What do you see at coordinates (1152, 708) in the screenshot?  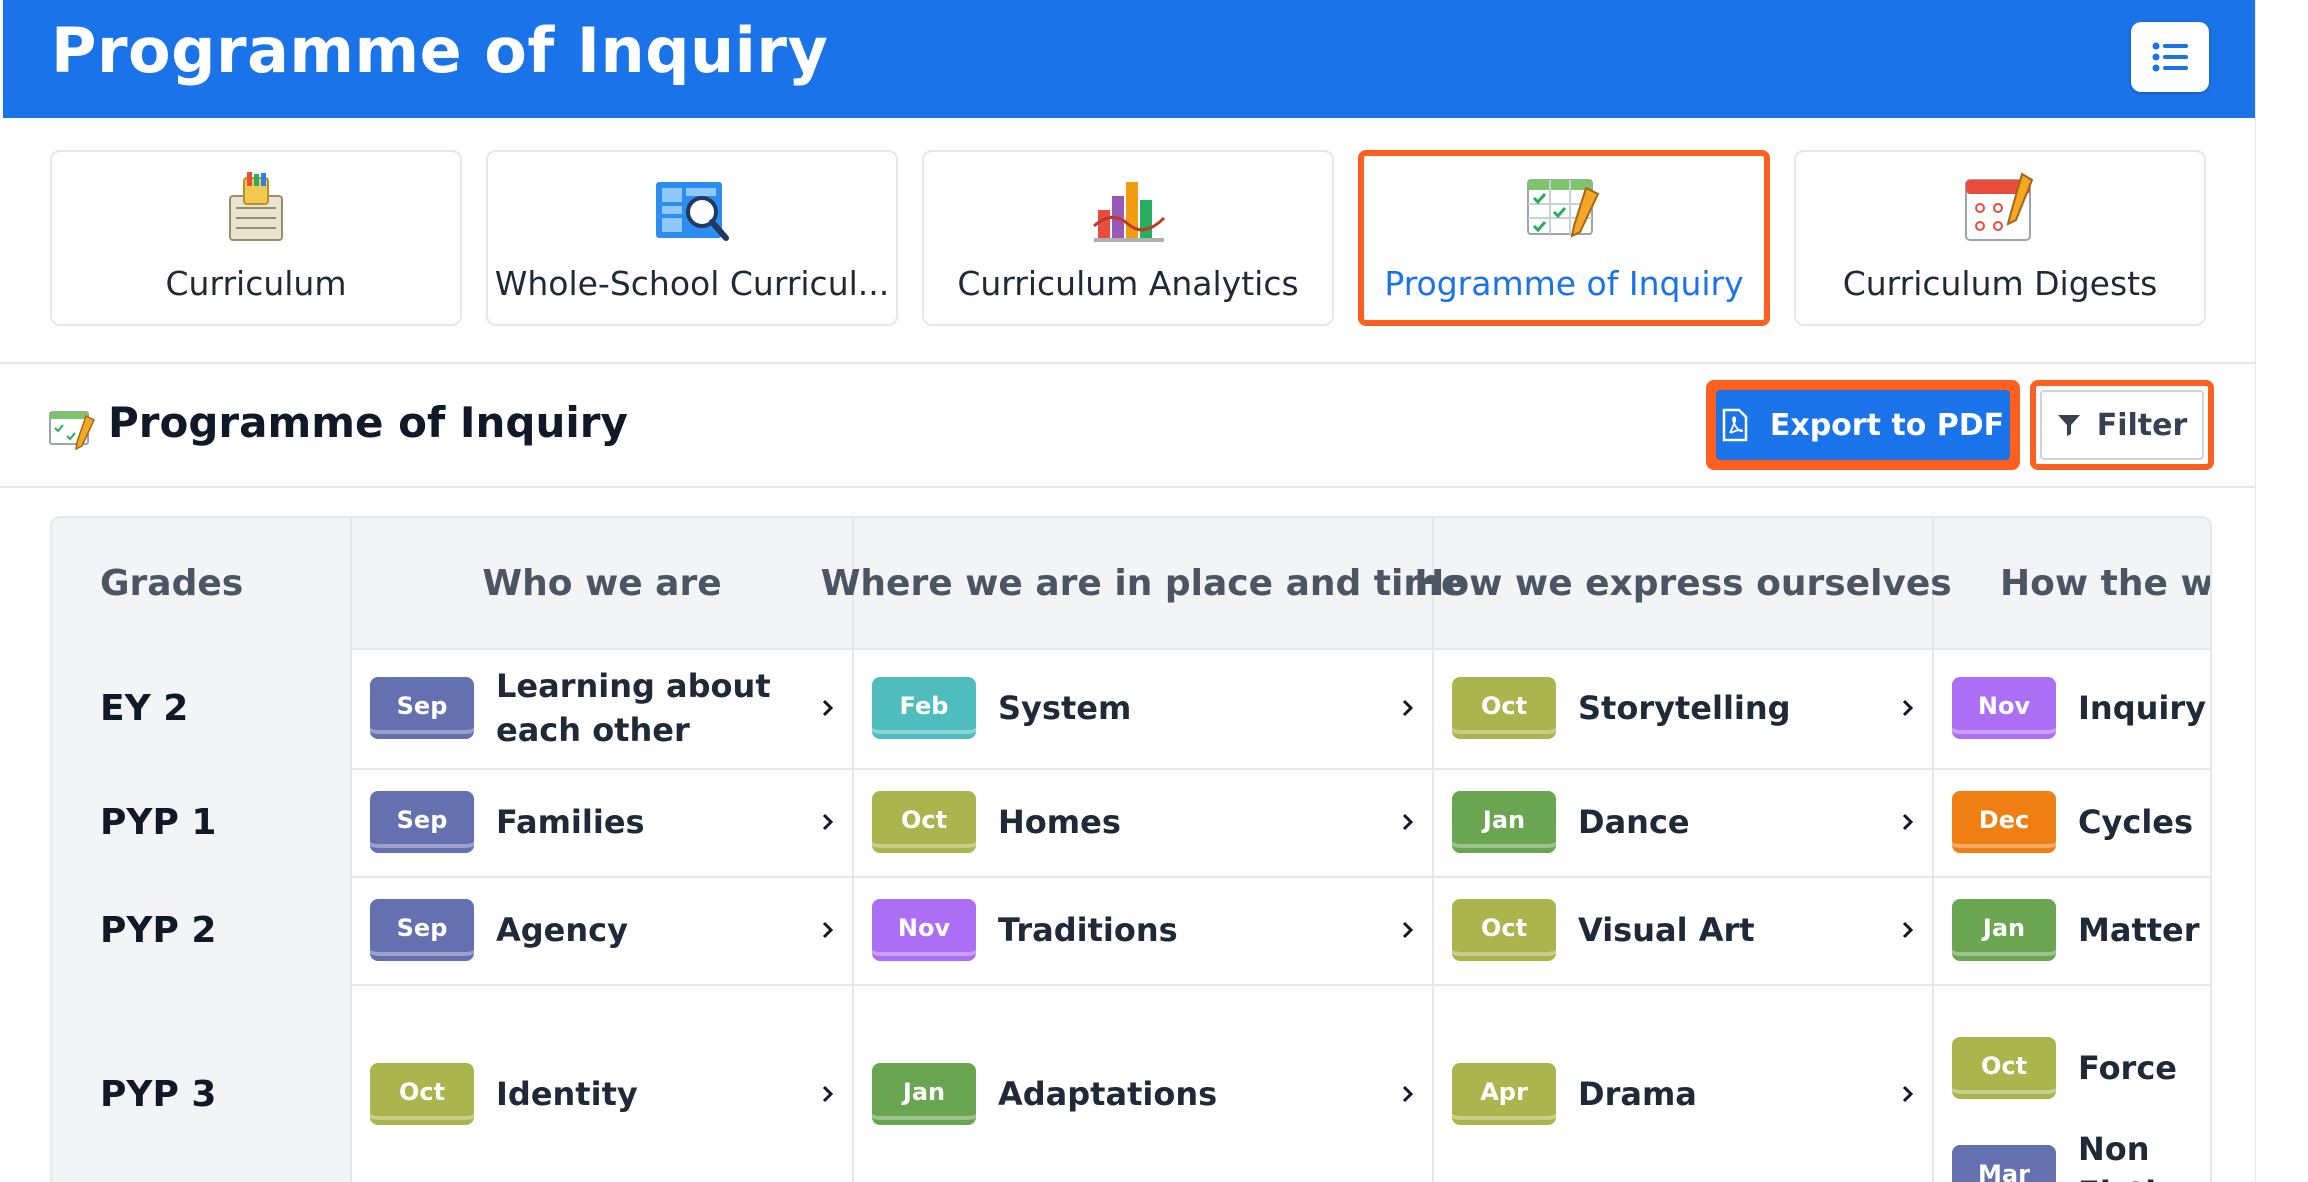 I see `unit-item: Feb System` at bounding box center [1152, 708].